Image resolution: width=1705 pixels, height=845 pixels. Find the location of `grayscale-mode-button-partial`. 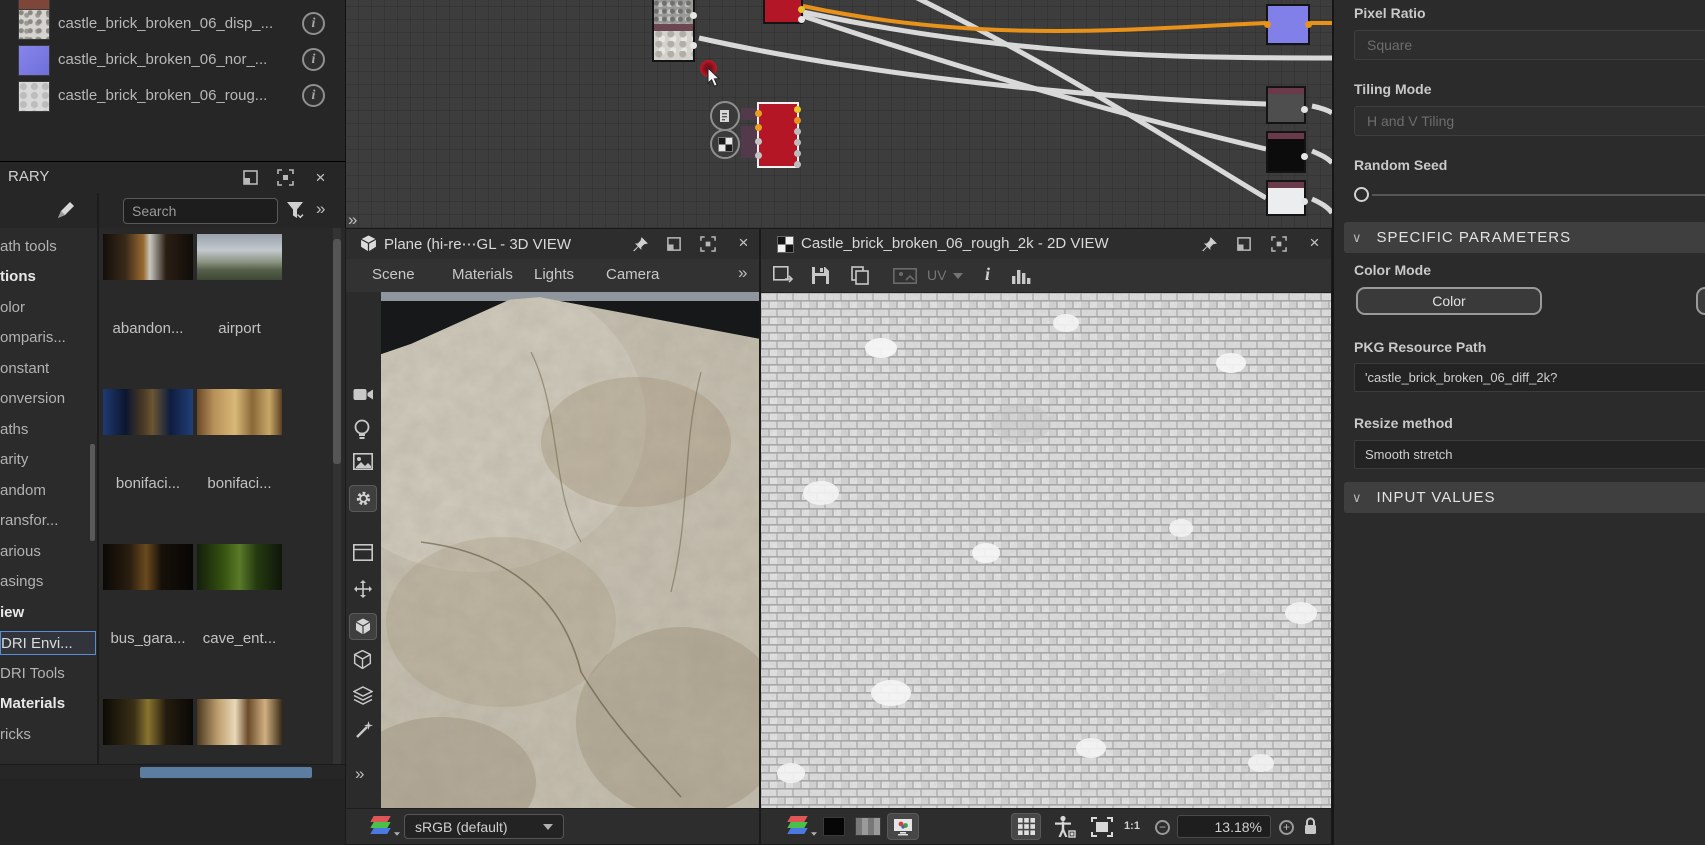

grayscale-mode-button-partial is located at coordinates (1700, 301).